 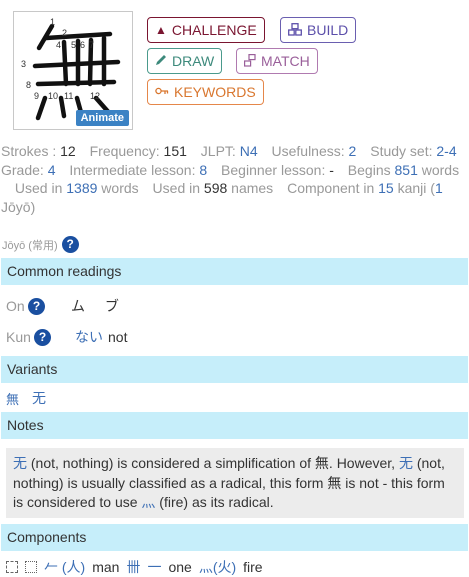 What do you see at coordinates (64, 33) in the screenshot?
I see `stroke-number: 2` at bounding box center [64, 33].